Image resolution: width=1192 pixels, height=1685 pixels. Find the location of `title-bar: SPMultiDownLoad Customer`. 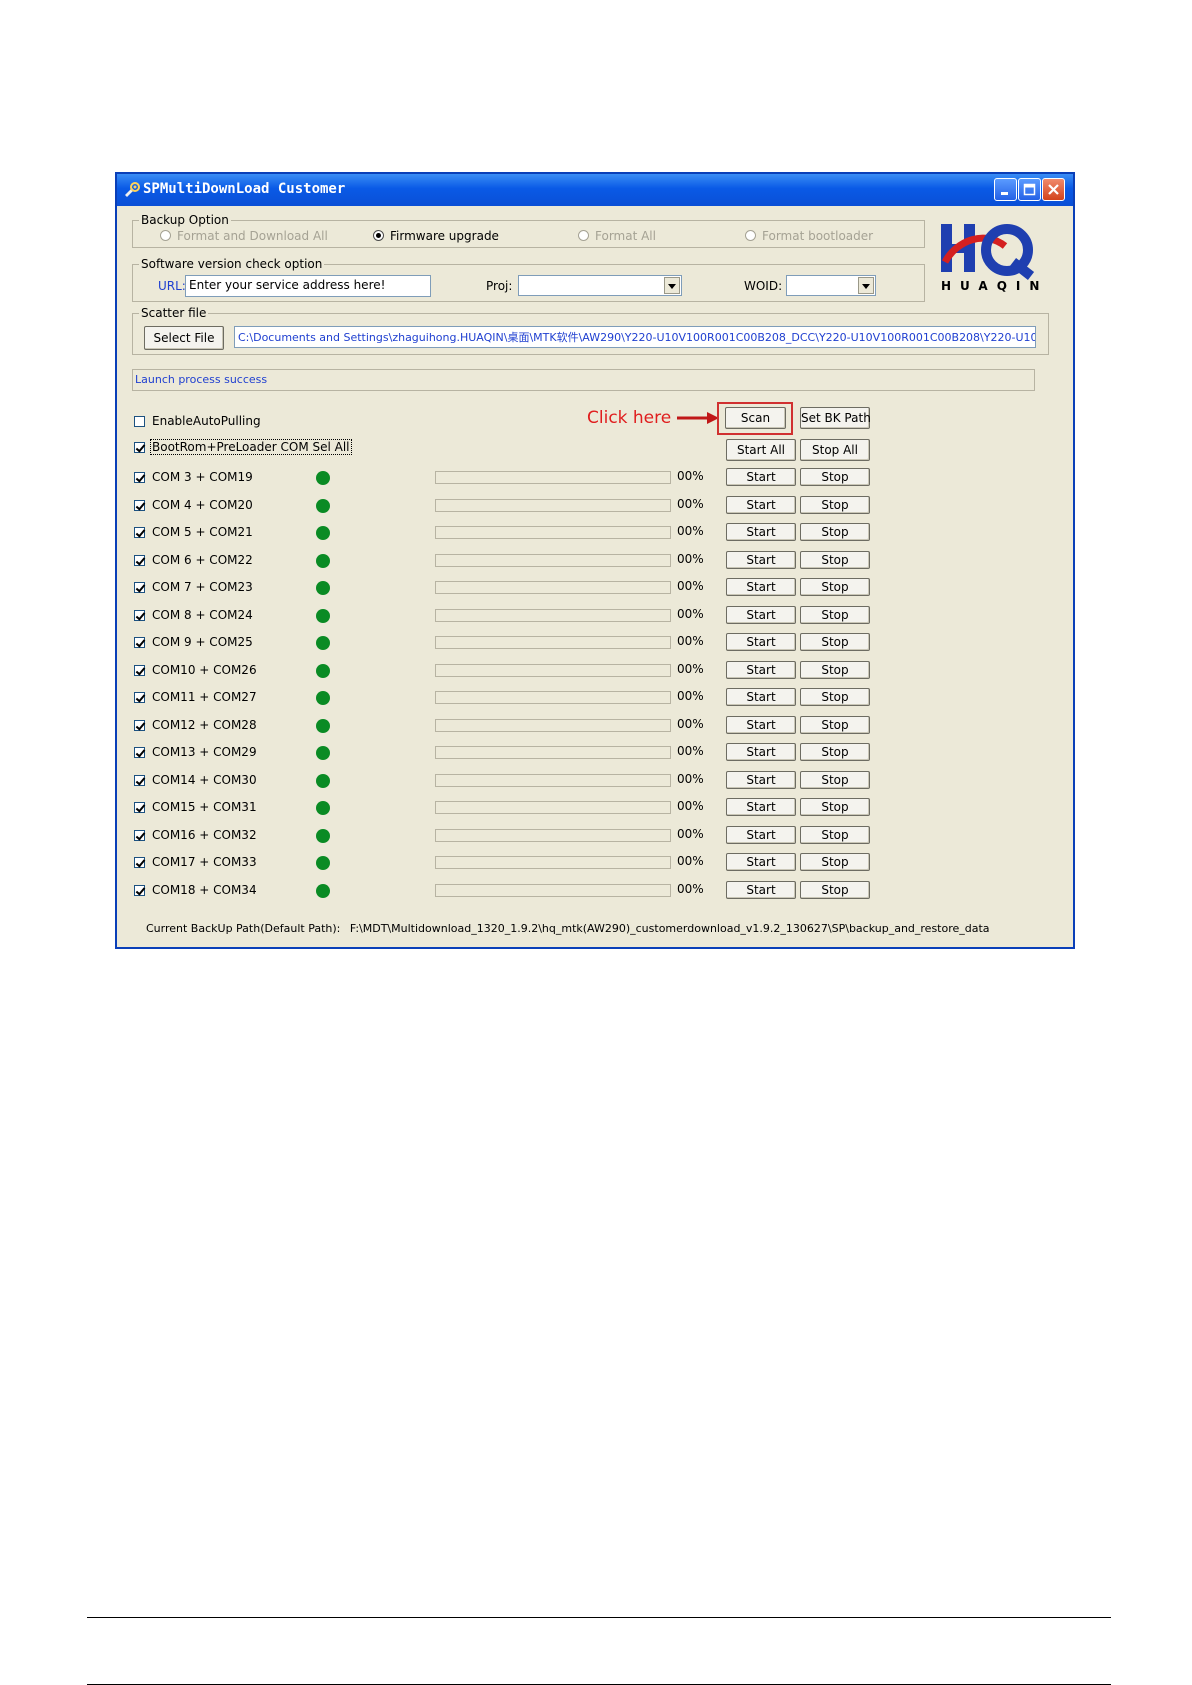

title-bar: SPMultiDownLoad Customer is located at coordinates (595, 190).